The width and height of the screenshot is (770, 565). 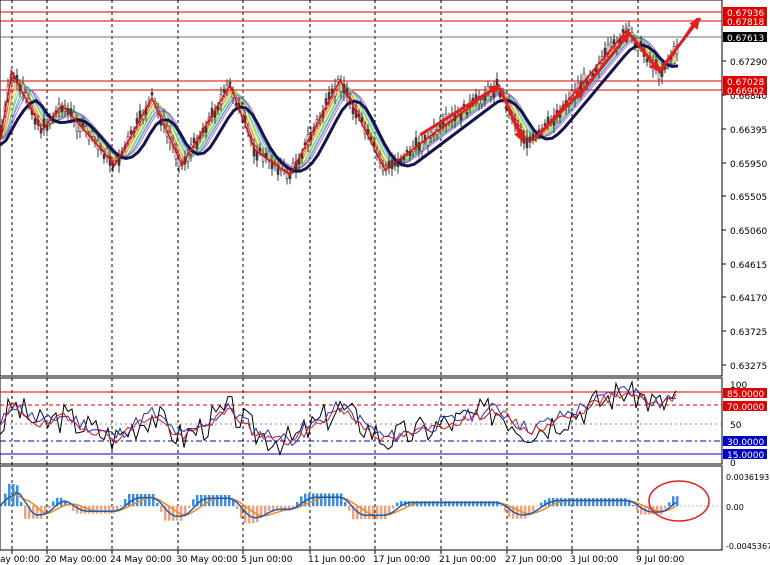 What do you see at coordinates (467, 560) in the screenshot?
I see `time-axis-label: 21 Jun 00:00` at bounding box center [467, 560].